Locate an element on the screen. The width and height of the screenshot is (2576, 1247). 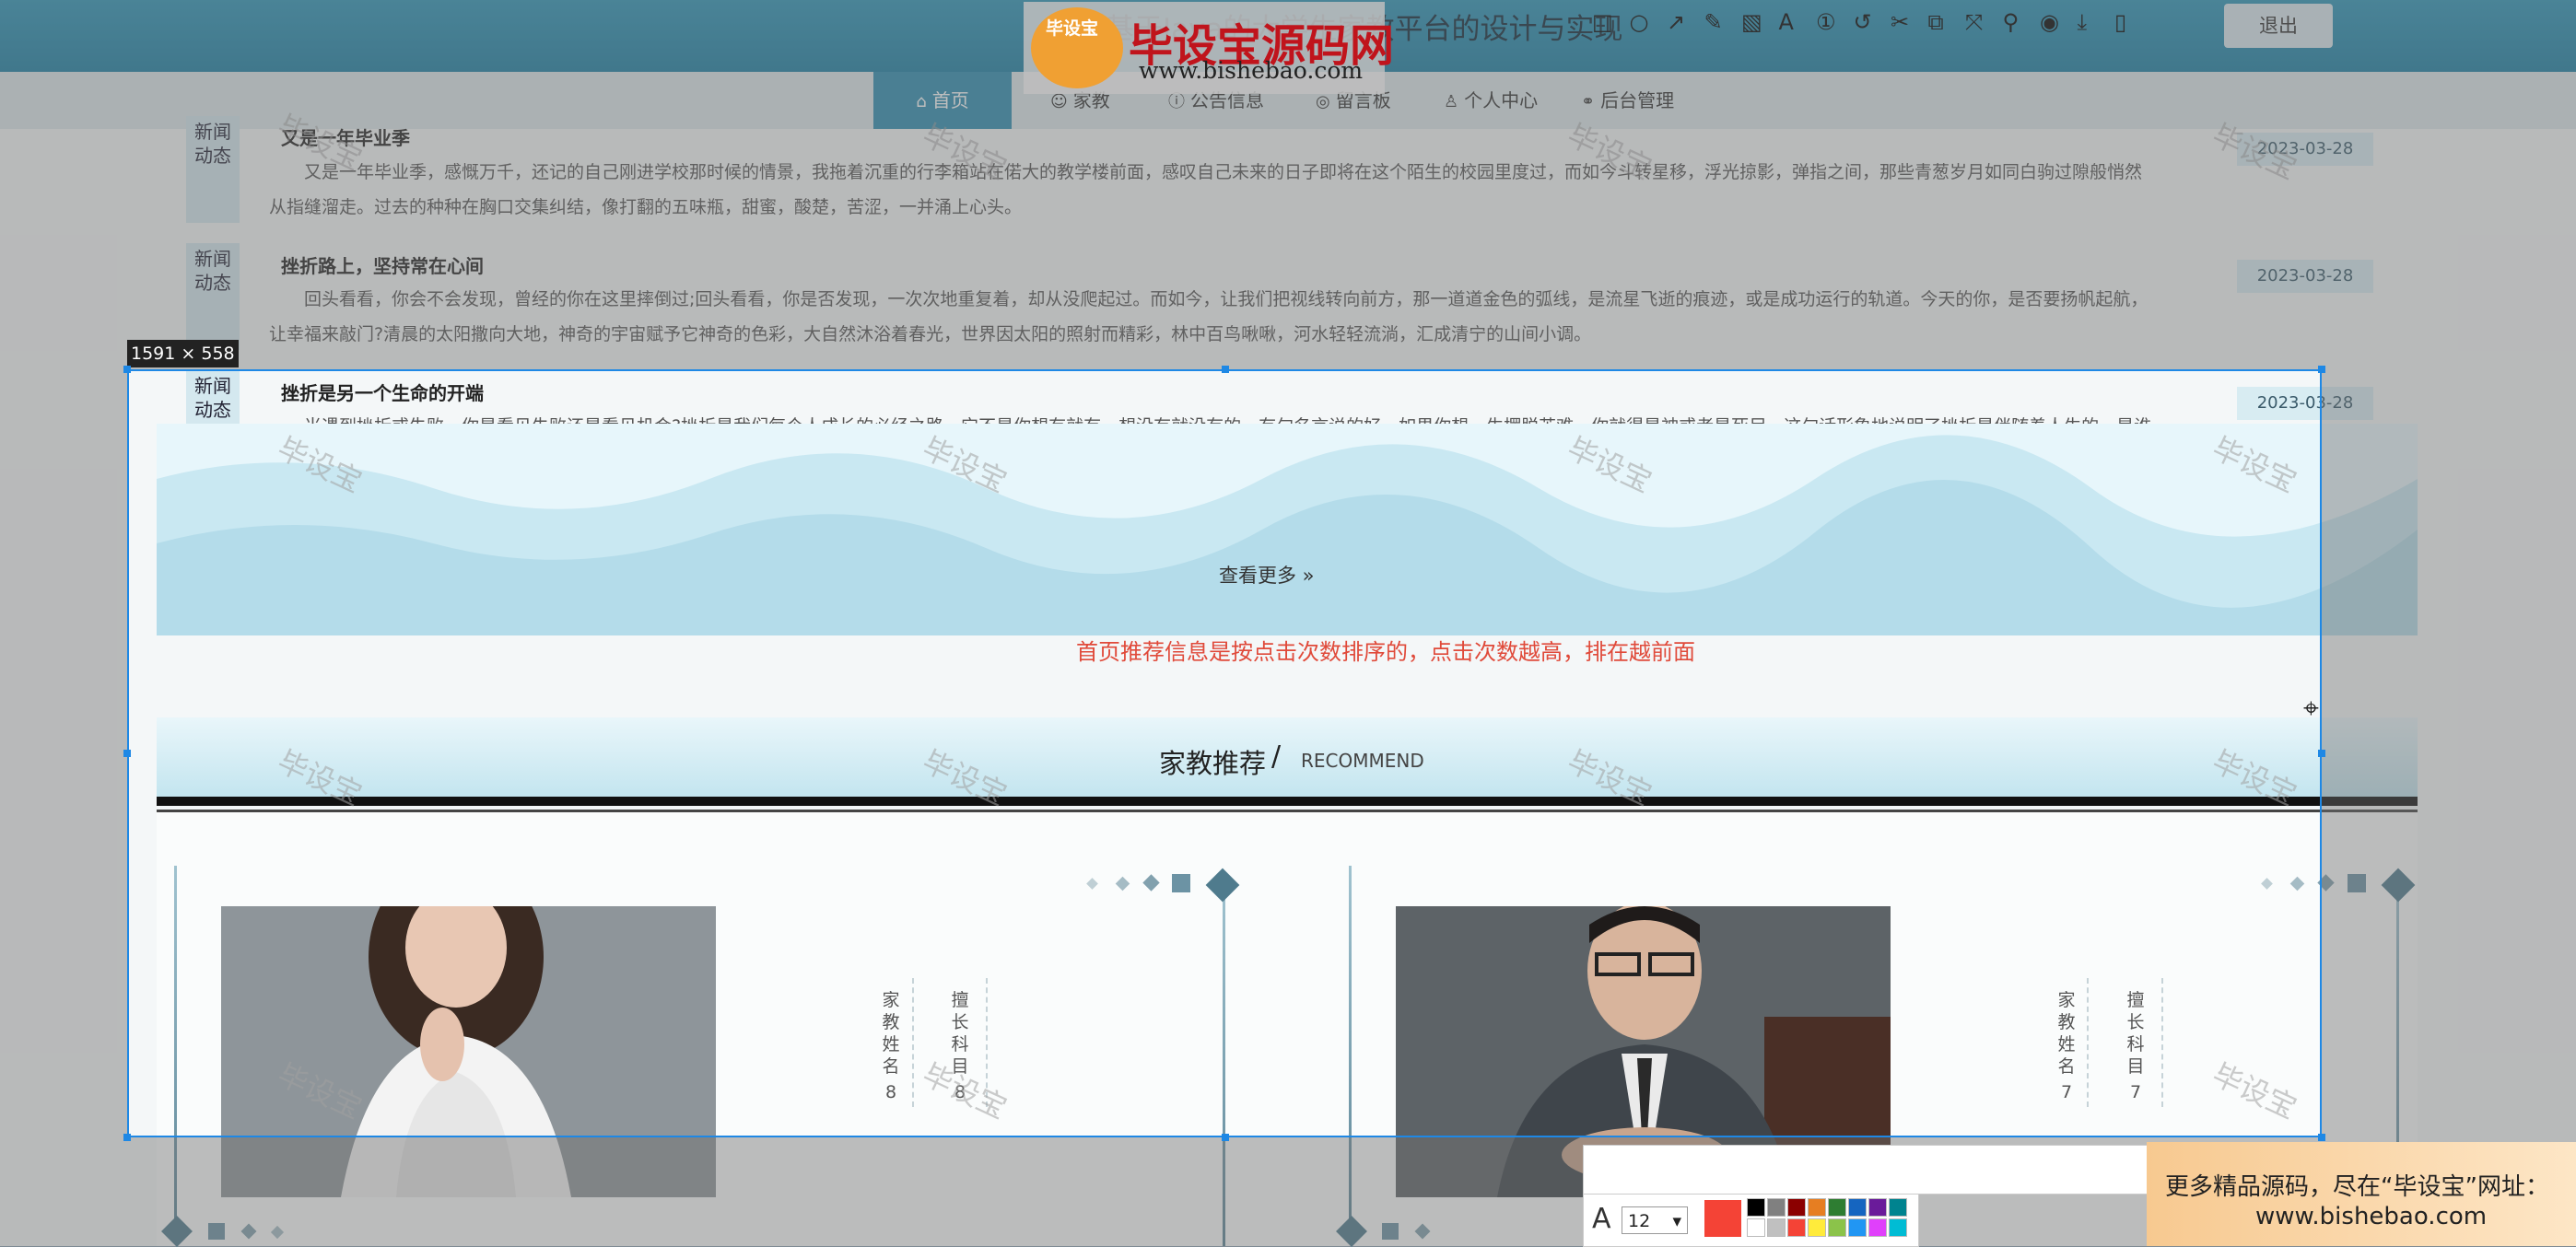
translate-icon: ⤧ is located at coordinates (1974, 22).